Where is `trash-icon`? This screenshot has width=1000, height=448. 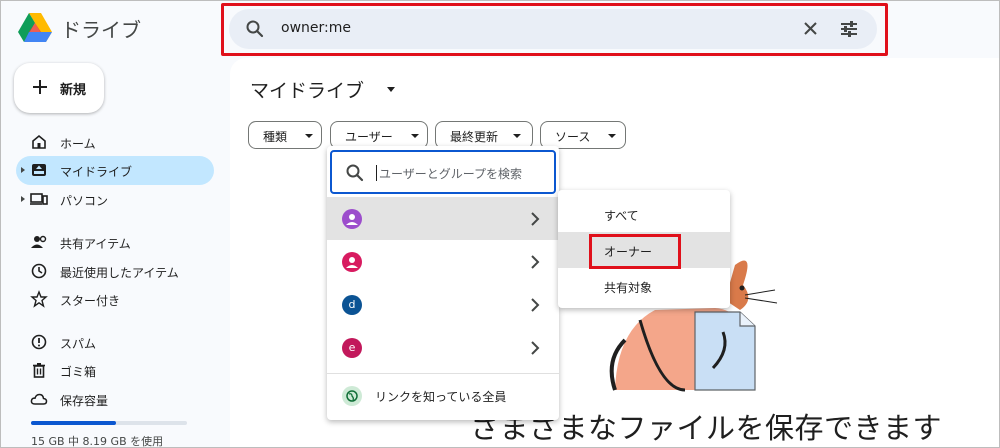 trash-icon is located at coordinates (39, 370).